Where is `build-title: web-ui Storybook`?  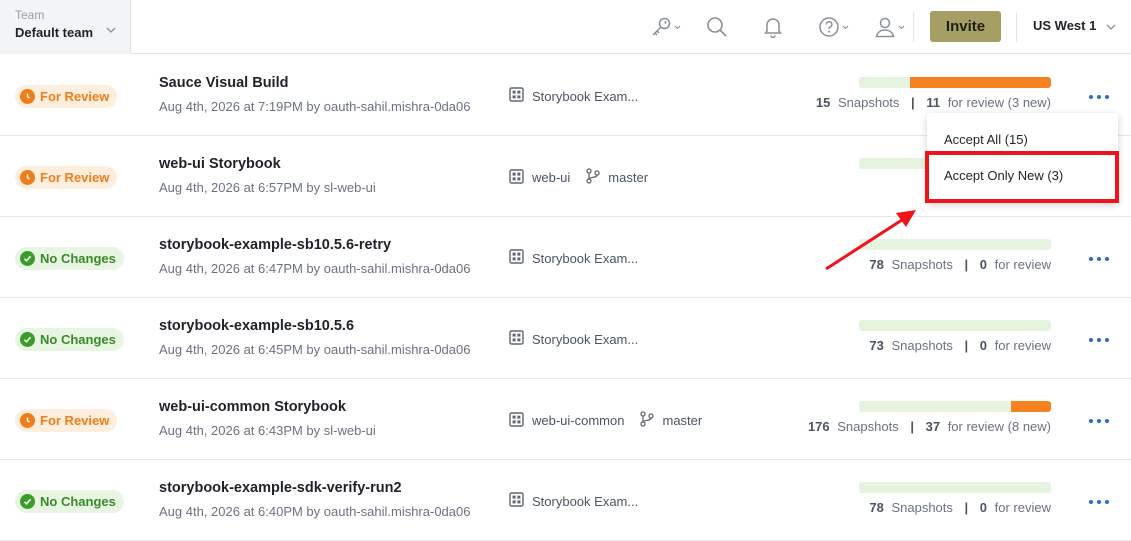 build-title: web-ui Storybook is located at coordinates (220, 164).